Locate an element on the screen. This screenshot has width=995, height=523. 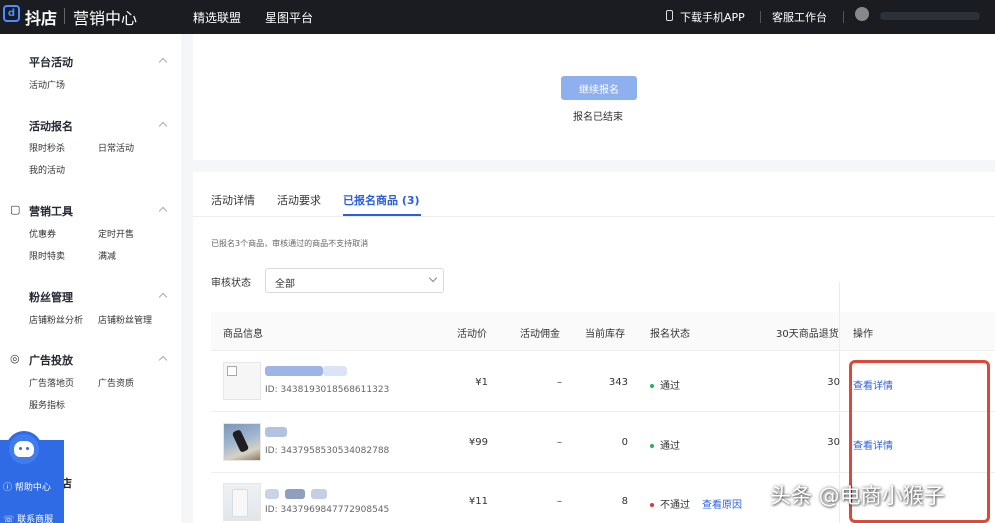
signup-status: 不通过 is located at coordinates (670, 503).